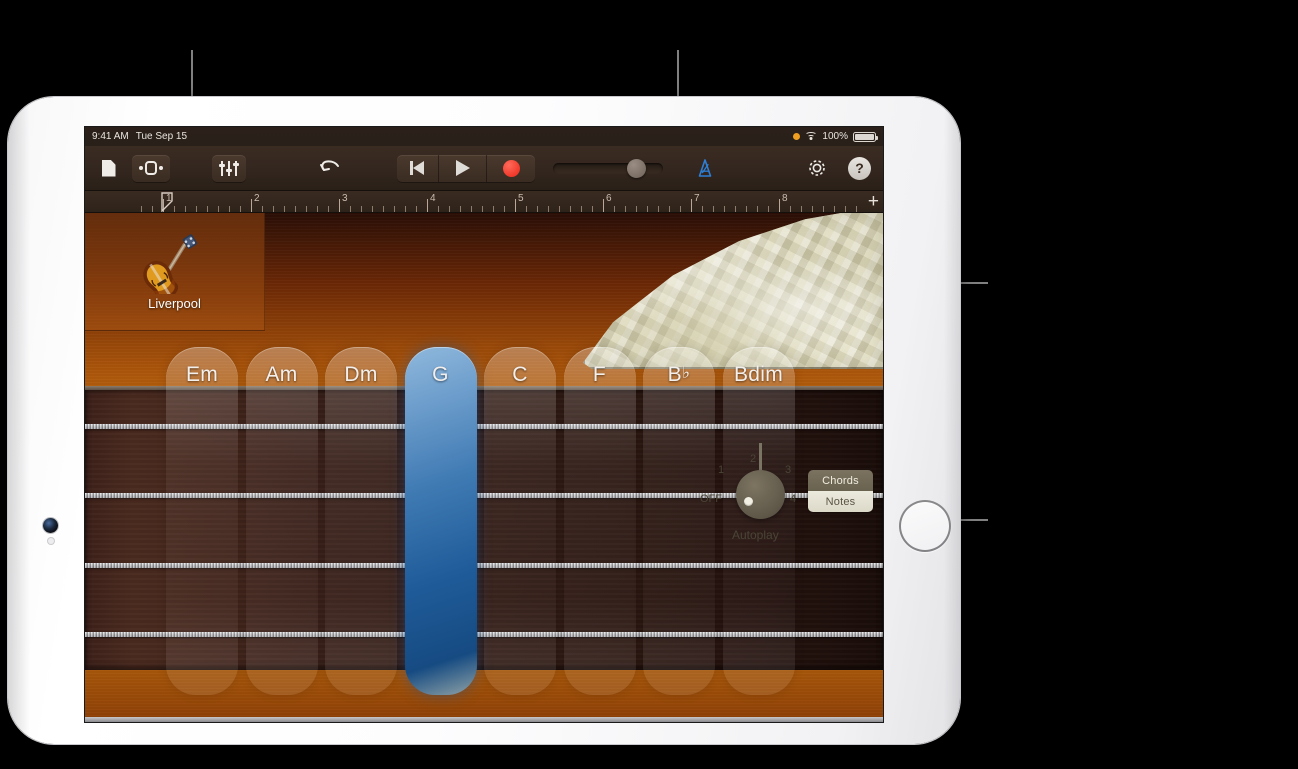 This screenshot has height=769, width=1298. Describe the element at coordinates (281, 521) in the screenshot. I see `chord-strip-am: Am` at that location.